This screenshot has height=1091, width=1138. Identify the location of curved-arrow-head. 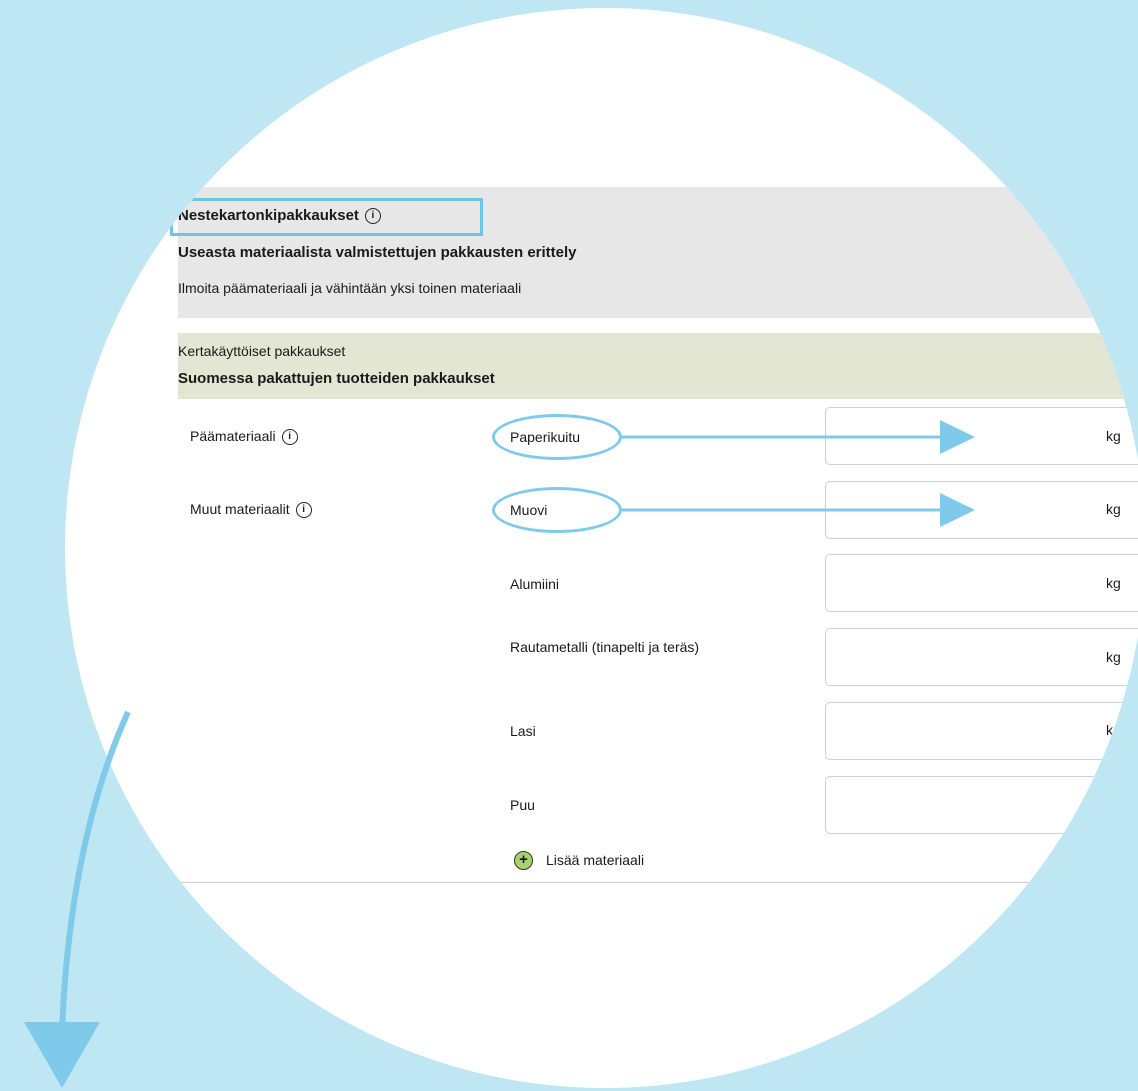
(62, 1055).